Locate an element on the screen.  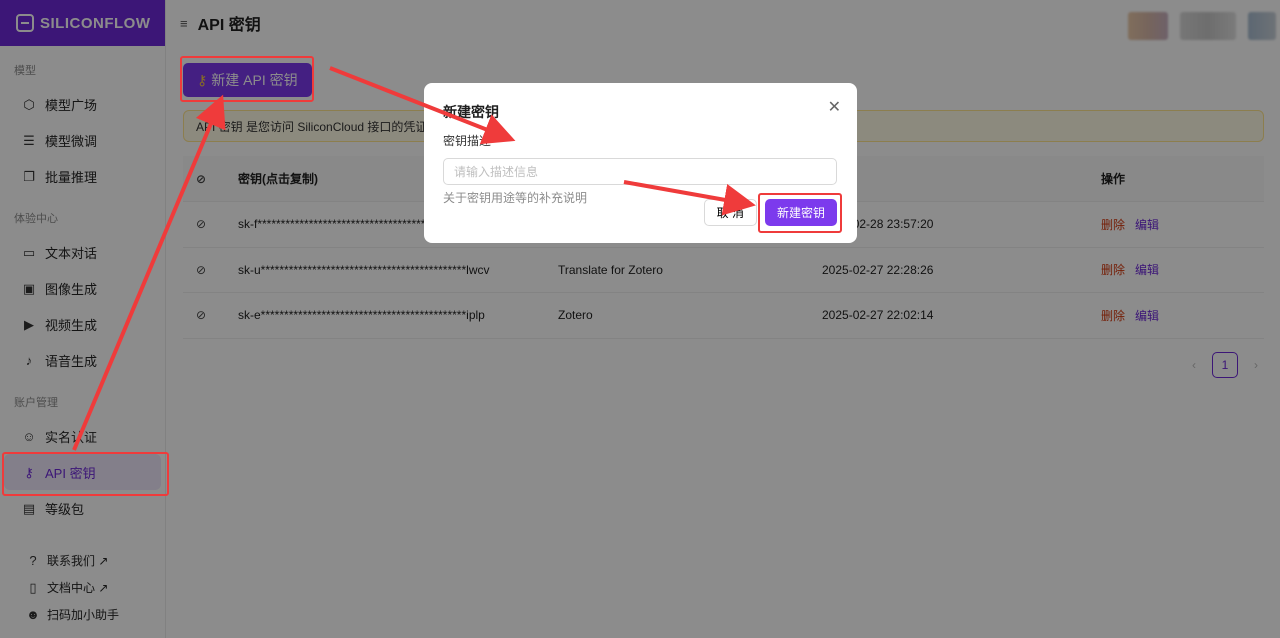
new-key-dialog: 新建密钥 ✕ 密钥描述 关于密钥用途等的补充说明 取 消 新建密钥 is located at coordinates (640, 163).